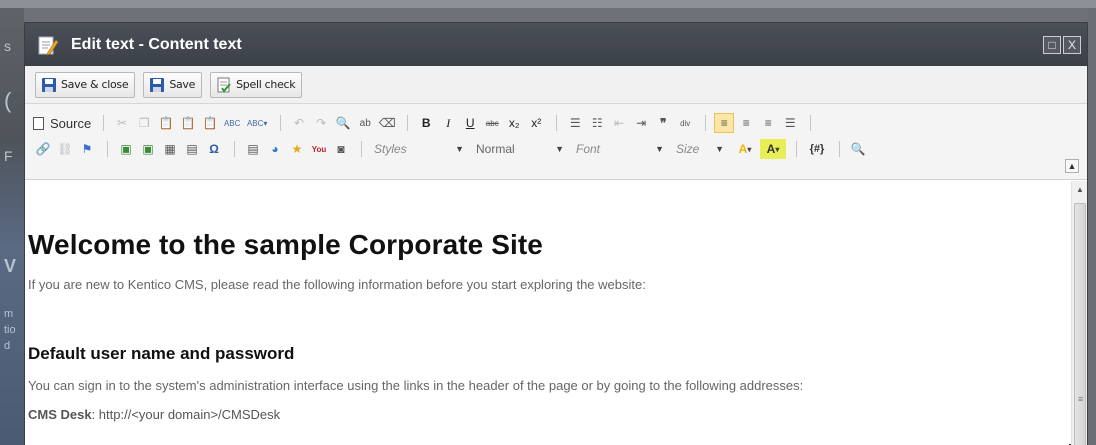  I want to click on div-icon: div, so click(685, 123).